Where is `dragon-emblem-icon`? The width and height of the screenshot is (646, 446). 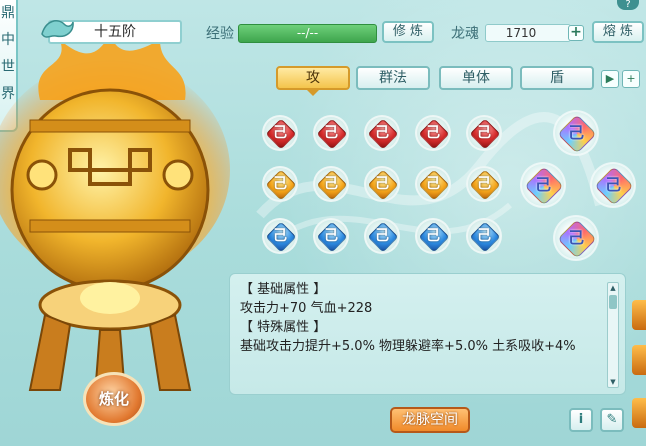 dragon-emblem-icon is located at coordinates (57, 29).